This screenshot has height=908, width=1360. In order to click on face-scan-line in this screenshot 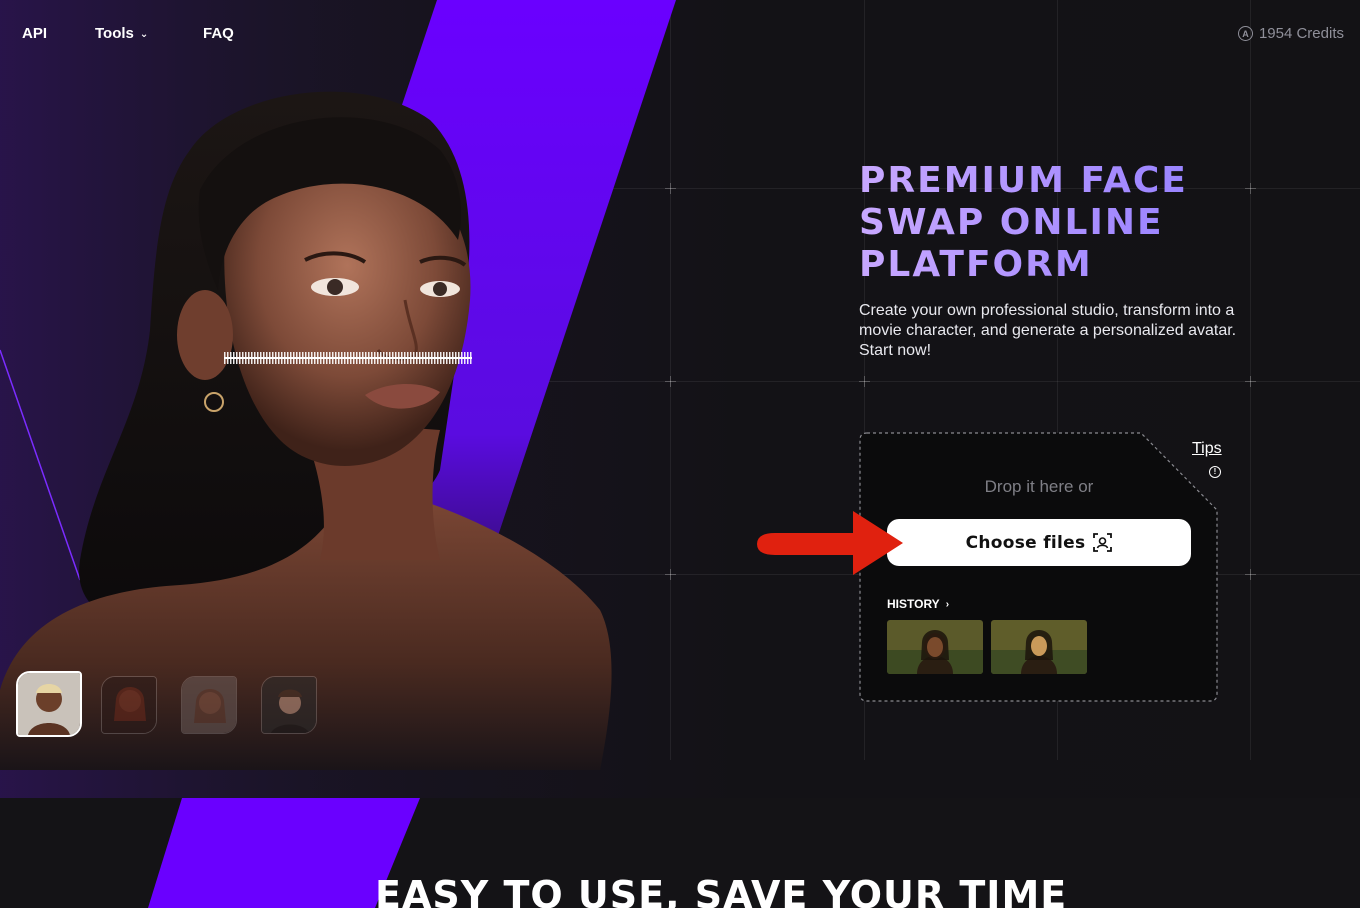, I will do `click(348, 358)`.